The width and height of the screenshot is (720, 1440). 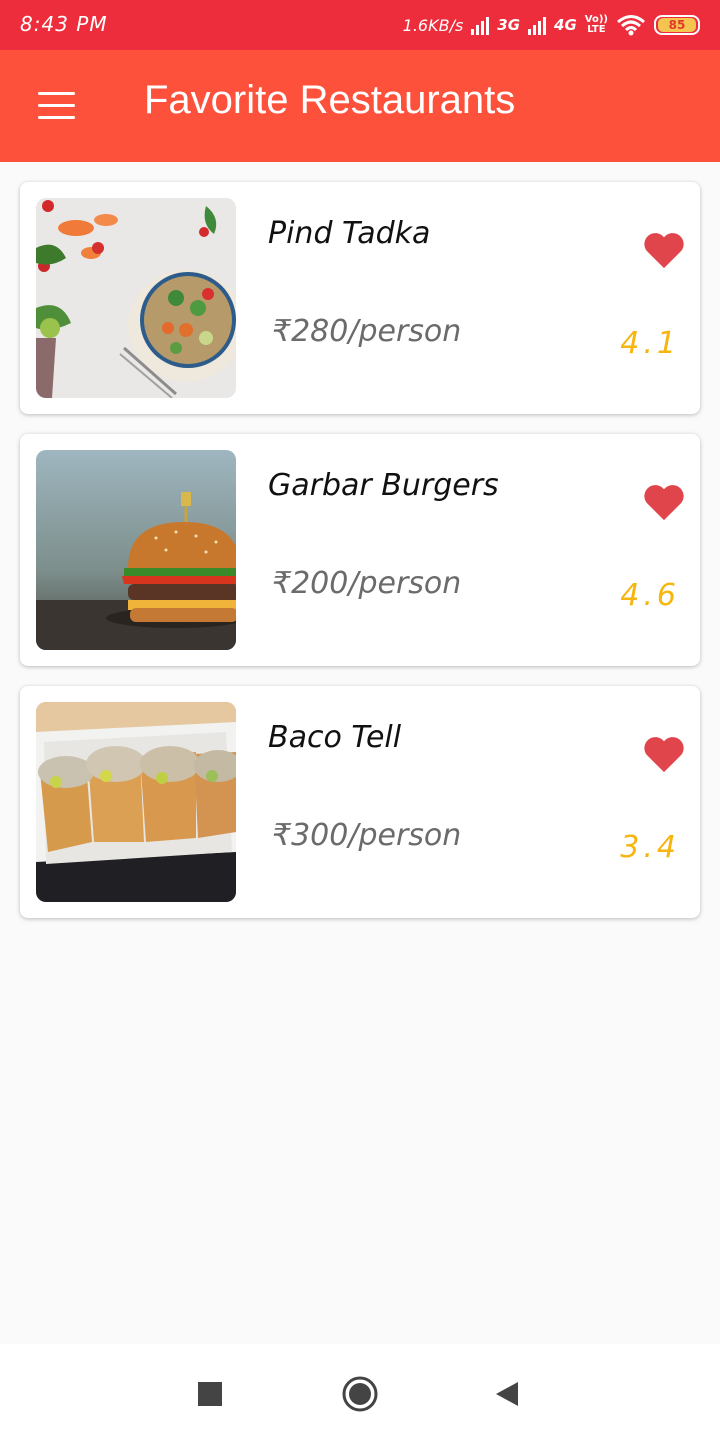 I want to click on system-nav-bar, so click(x=360, y=1392).